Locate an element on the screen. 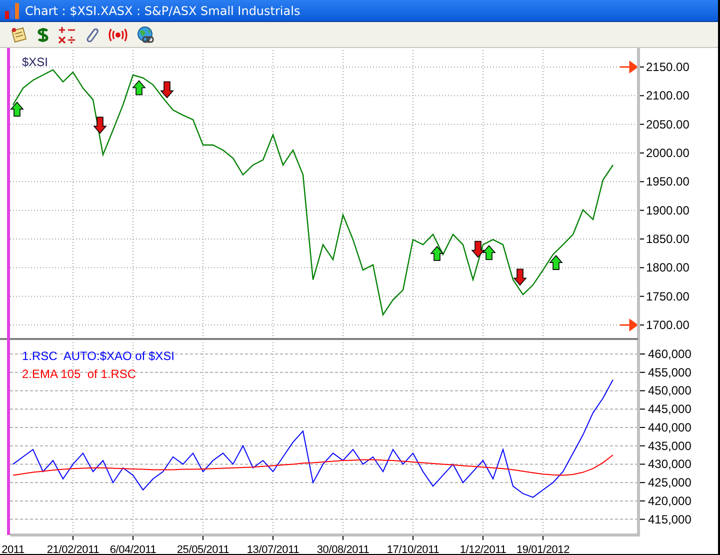 The height and width of the screenshot is (555, 720). axis-label: 13/07/2011 is located at coordinates (273, 549).